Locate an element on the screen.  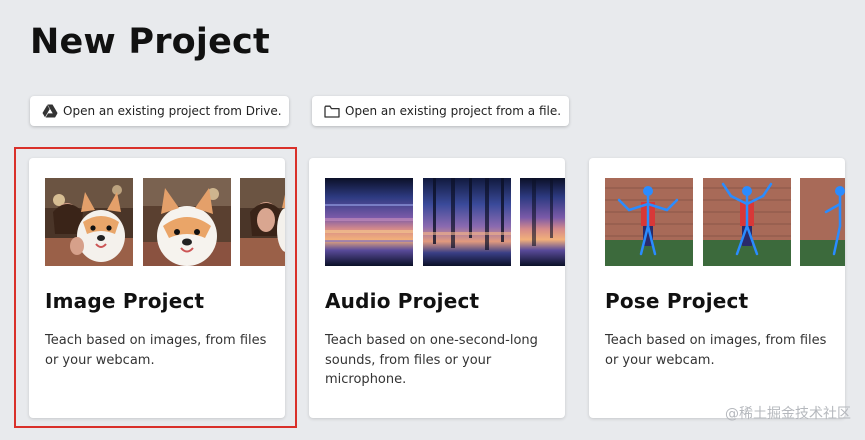
image-project-thumbnails is located at coordinates (165, 222).